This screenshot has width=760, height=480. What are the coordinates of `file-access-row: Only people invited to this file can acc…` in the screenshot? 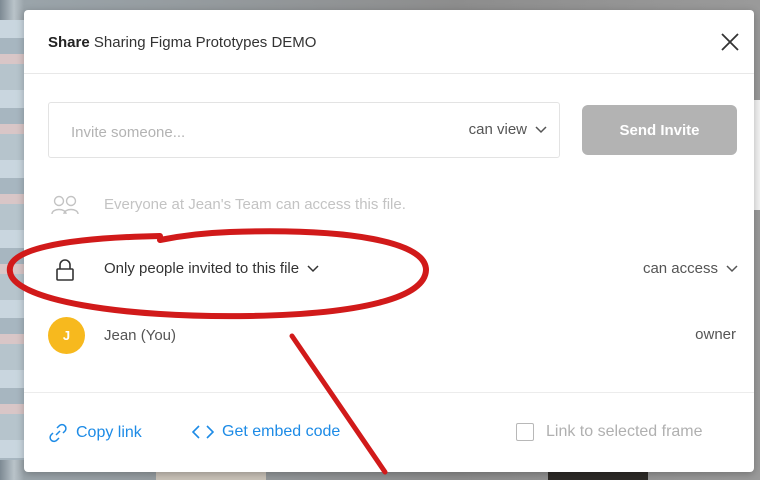 It's located at (389, 270).